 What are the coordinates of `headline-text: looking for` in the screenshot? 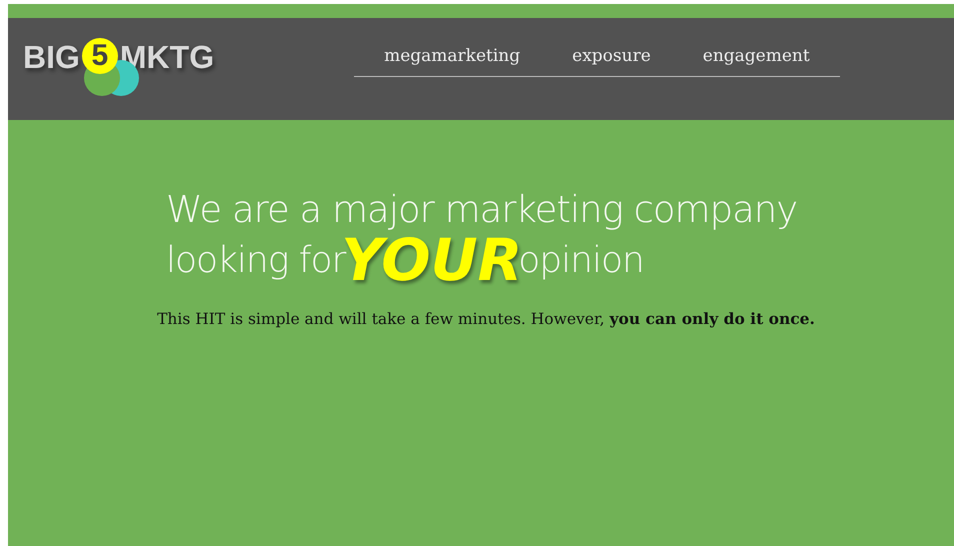 It's located at (256, 260).